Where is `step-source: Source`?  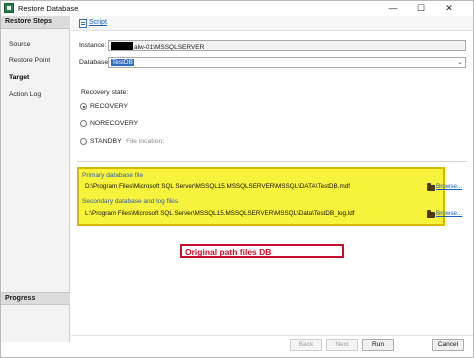
step-source: Source is located at coordinates (20, 44).